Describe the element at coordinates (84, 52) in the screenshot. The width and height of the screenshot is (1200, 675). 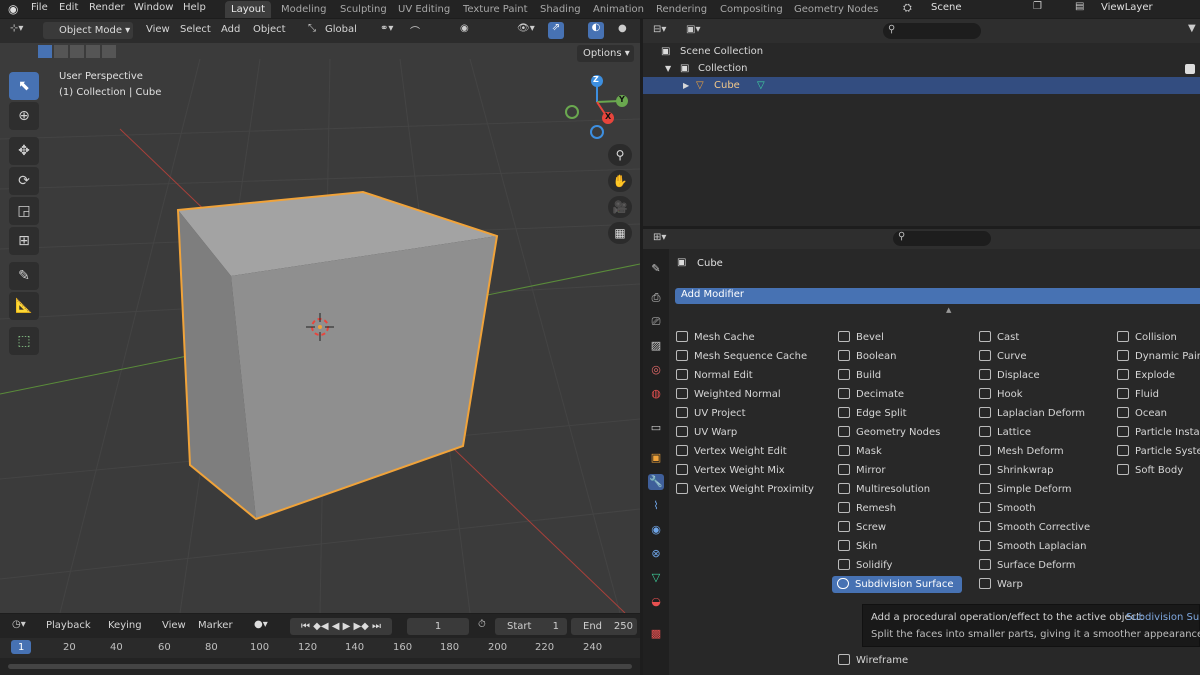
I see `select-mode-boxes` at that location.